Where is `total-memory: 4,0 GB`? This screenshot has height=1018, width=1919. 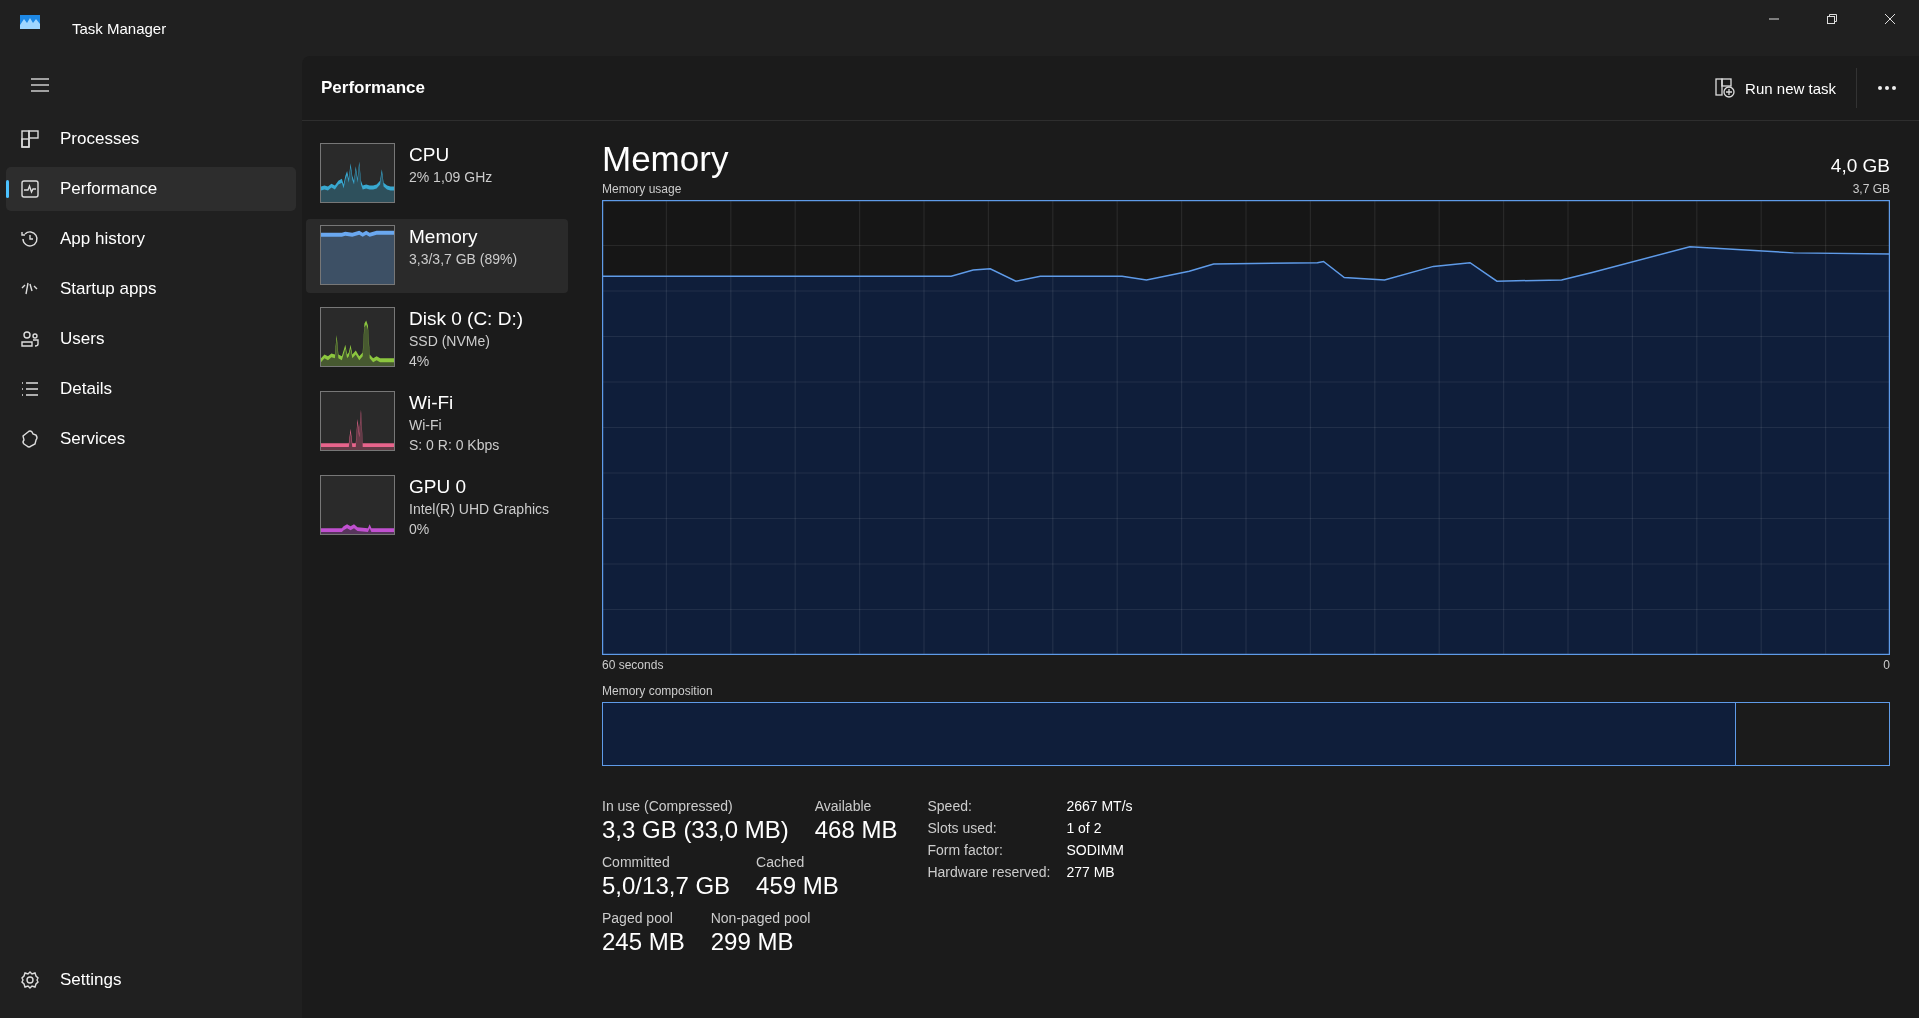
total-memory: 4,0 GB is located at coordinates (1860, 166).